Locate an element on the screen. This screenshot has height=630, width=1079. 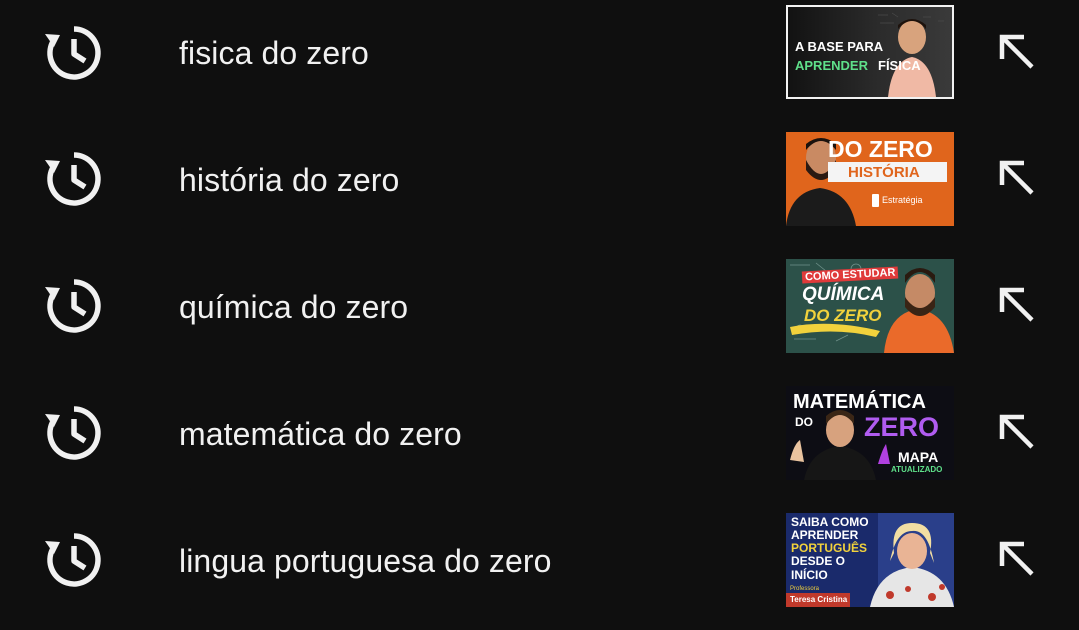
video-thumbnail: A BASE PARA APRENDER FÍSICA is located at coordinates (870, 52).